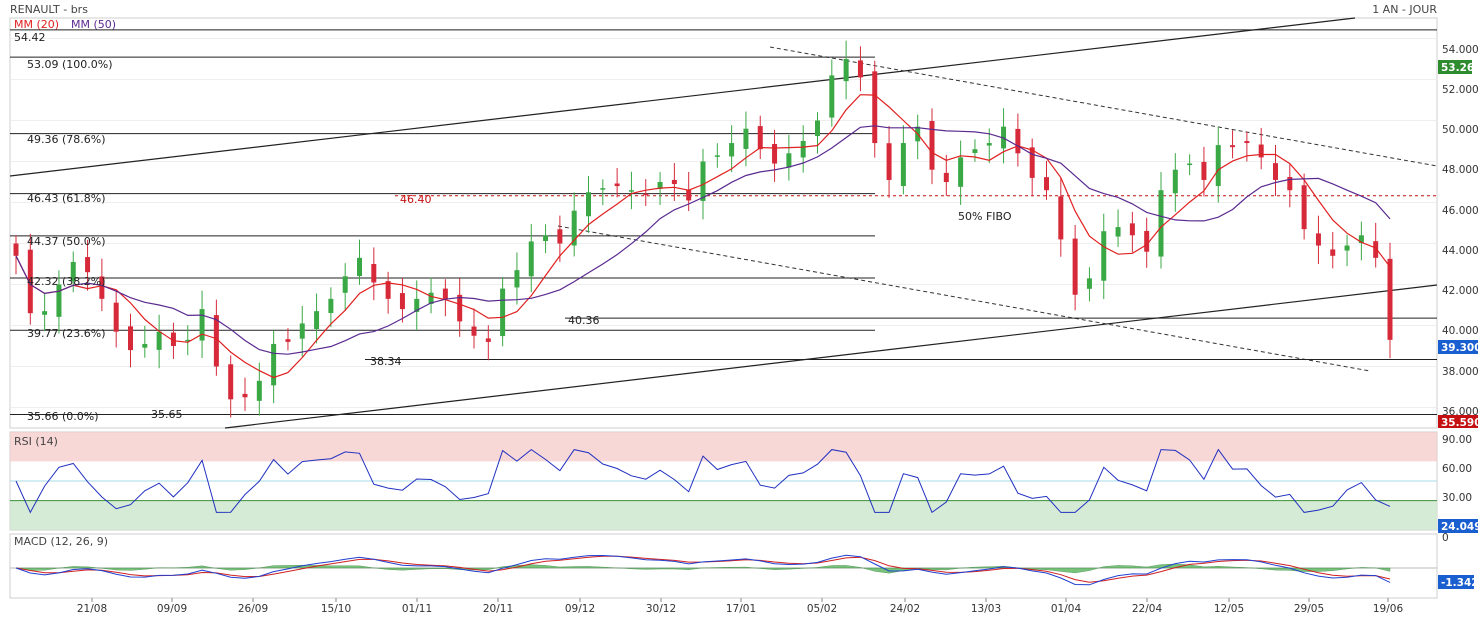  What do you see at coordinates (93, 24) in the screenshot?
I see `legend-ma50: MM (50)` at bounding box center [93, 24].